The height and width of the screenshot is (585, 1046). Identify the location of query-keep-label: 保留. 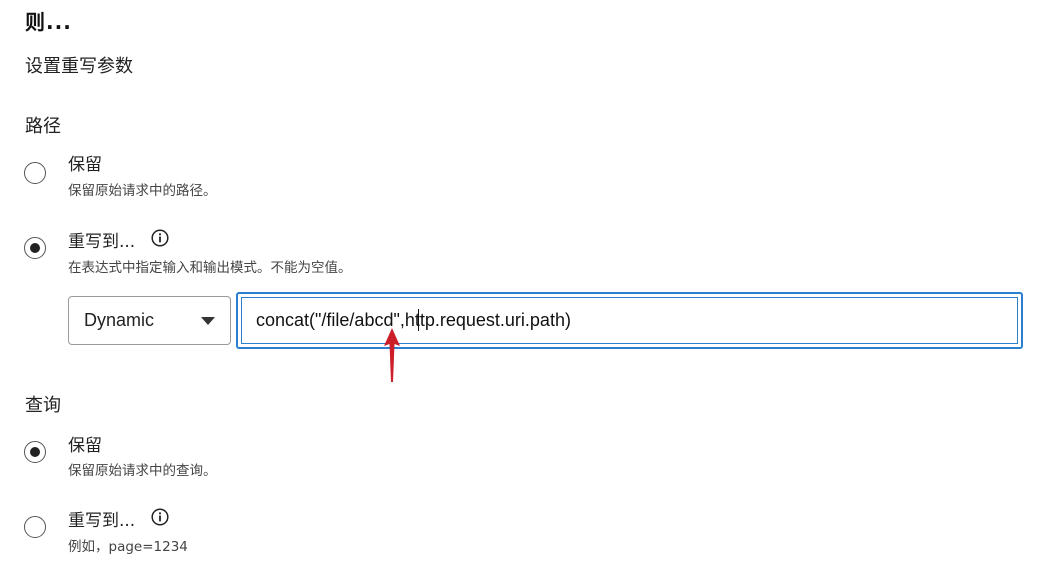
(85, 446).